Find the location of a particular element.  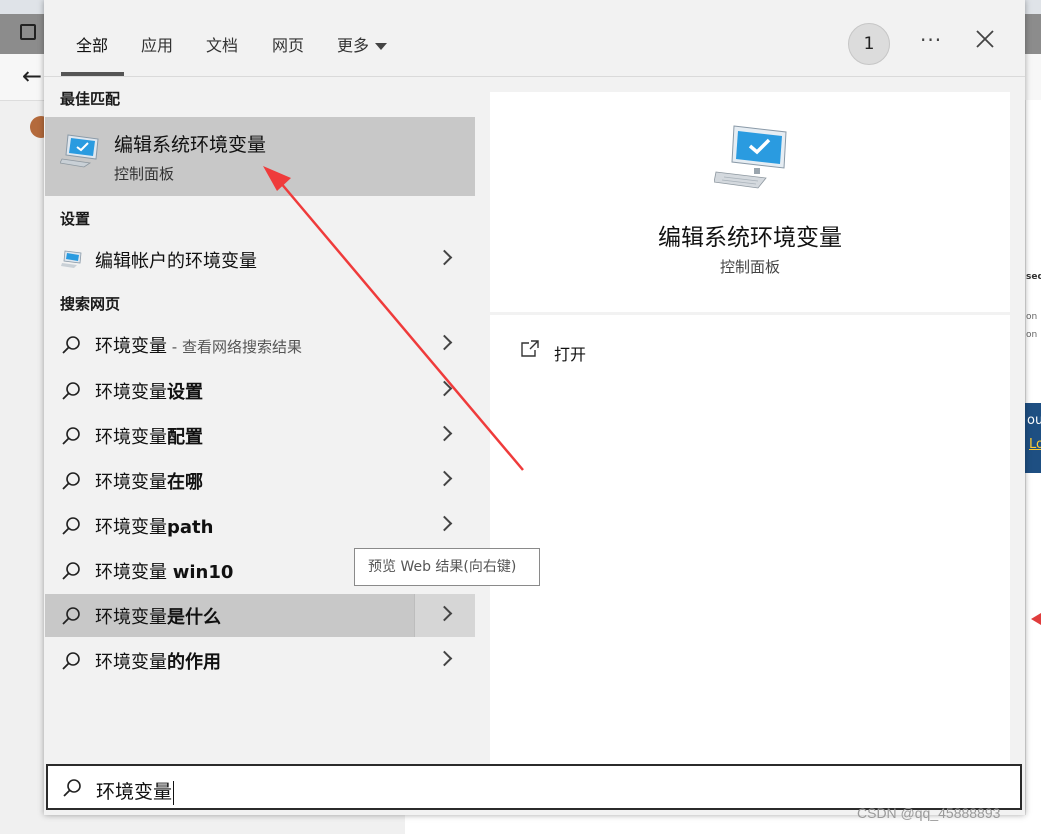

close-icon is located at coordinates (985, 39).